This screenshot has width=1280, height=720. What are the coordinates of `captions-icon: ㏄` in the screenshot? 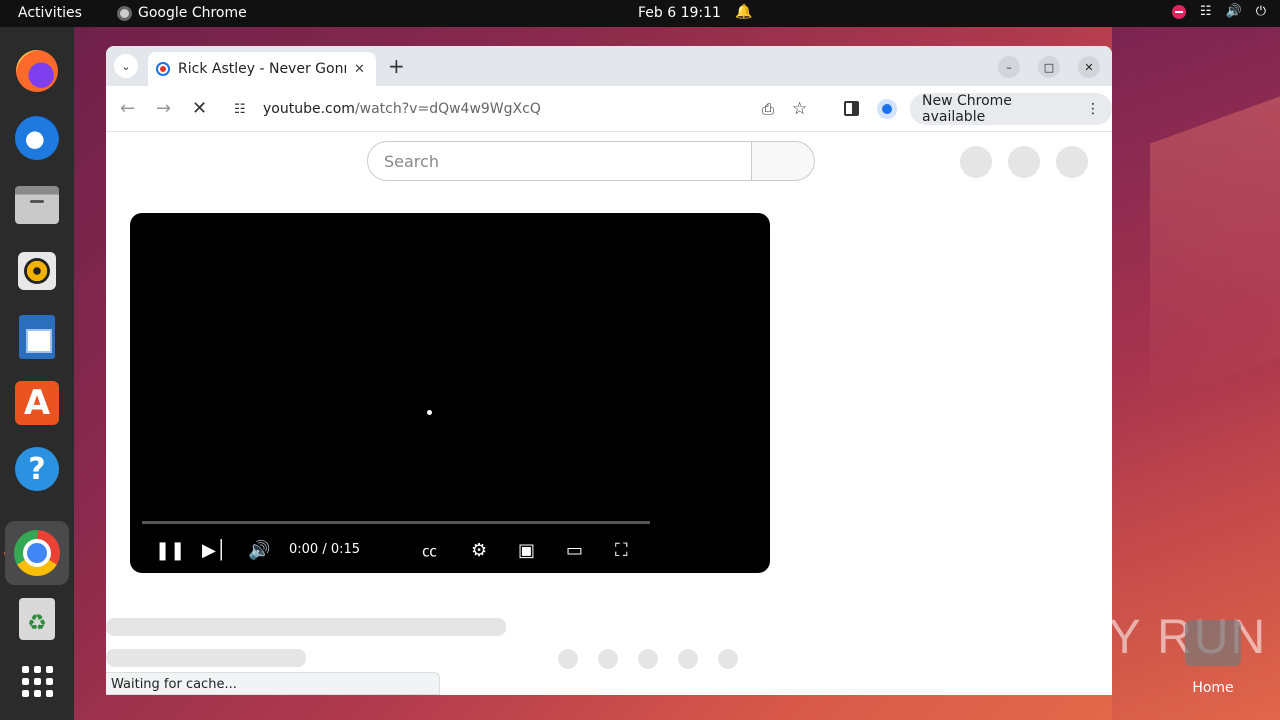 It's located at (429, 550).